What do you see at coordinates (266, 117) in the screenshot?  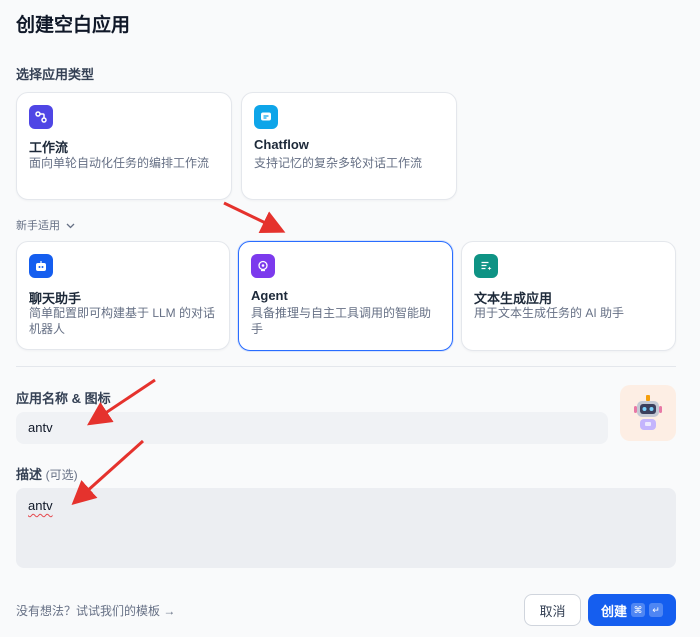 I see `chatflow-icon` at bounding box center [266, 117].